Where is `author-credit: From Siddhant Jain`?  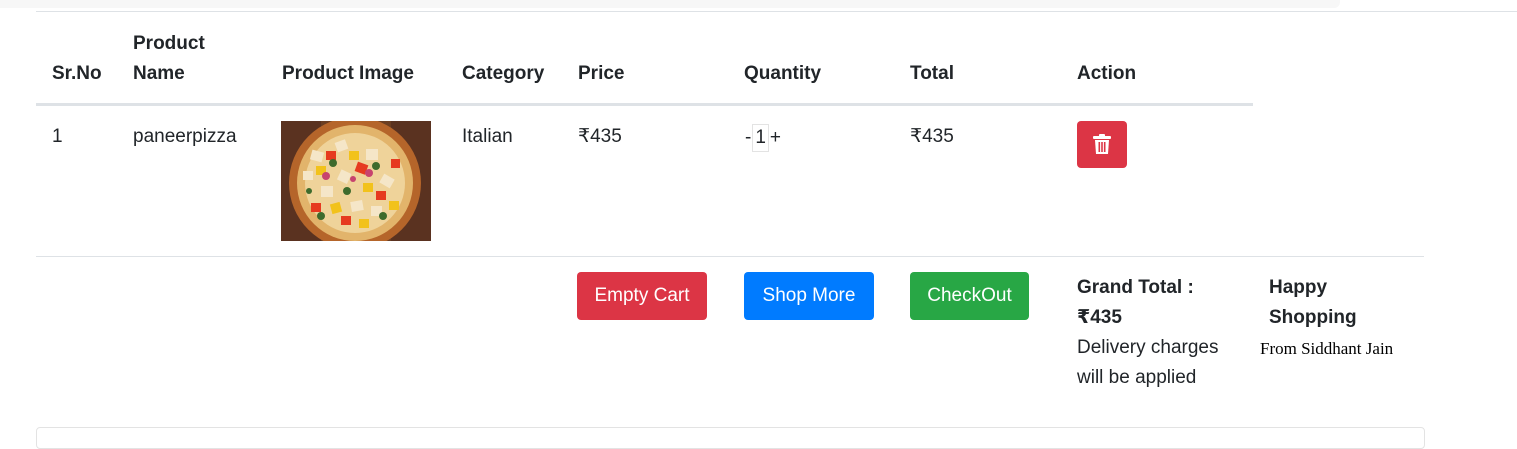 author-credit: From Siddhant Jain is located at coordinates (1327, 348).